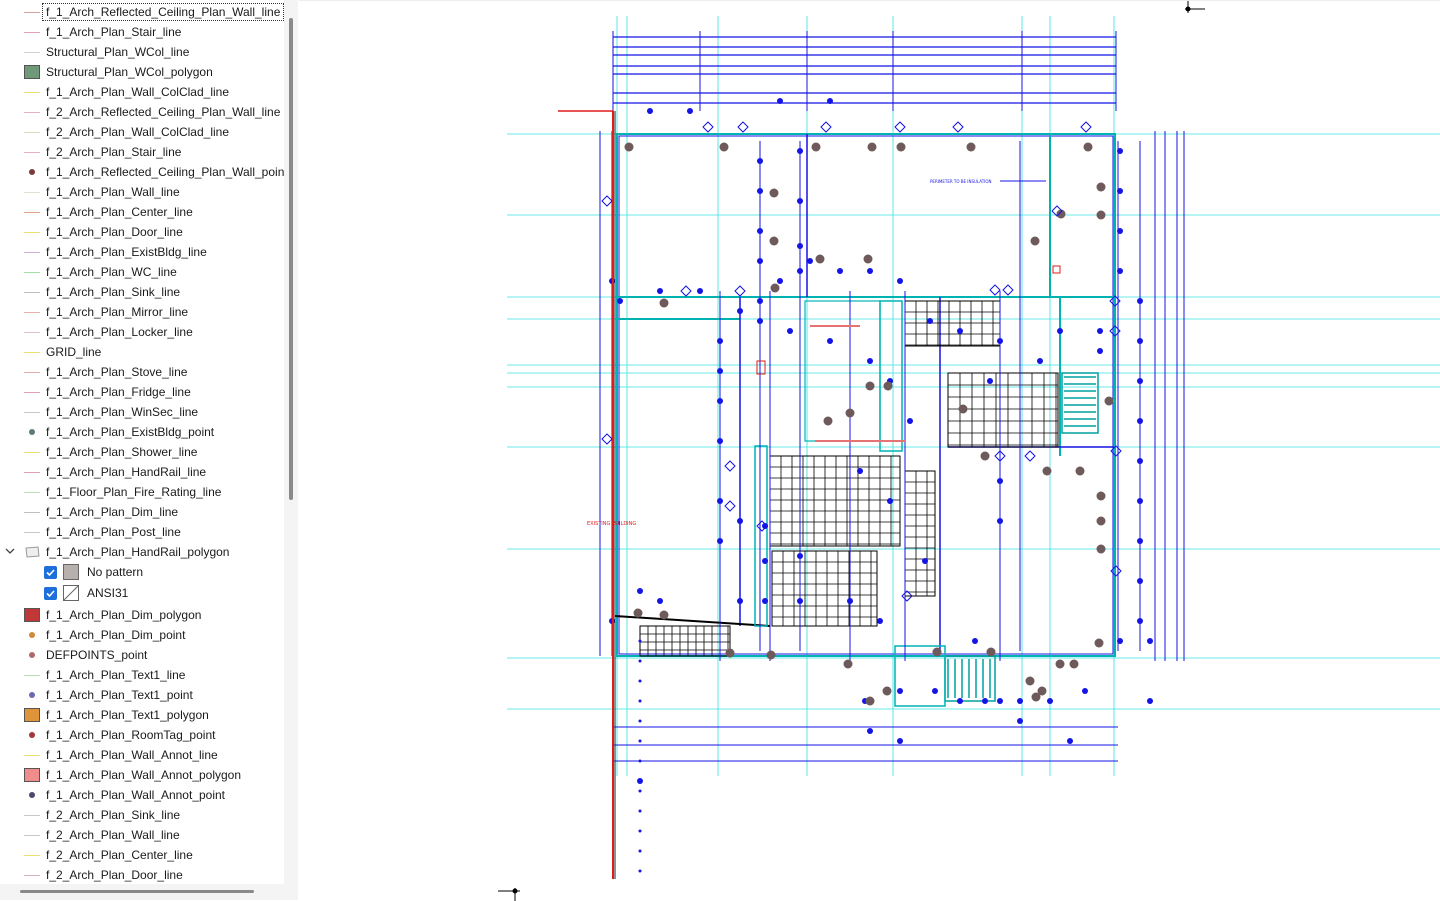  Describe the element at coordinates (142, 715) in the screenshot. I see `layer-row: f_1_Arch_Plan_Text1_polygon` at that location.